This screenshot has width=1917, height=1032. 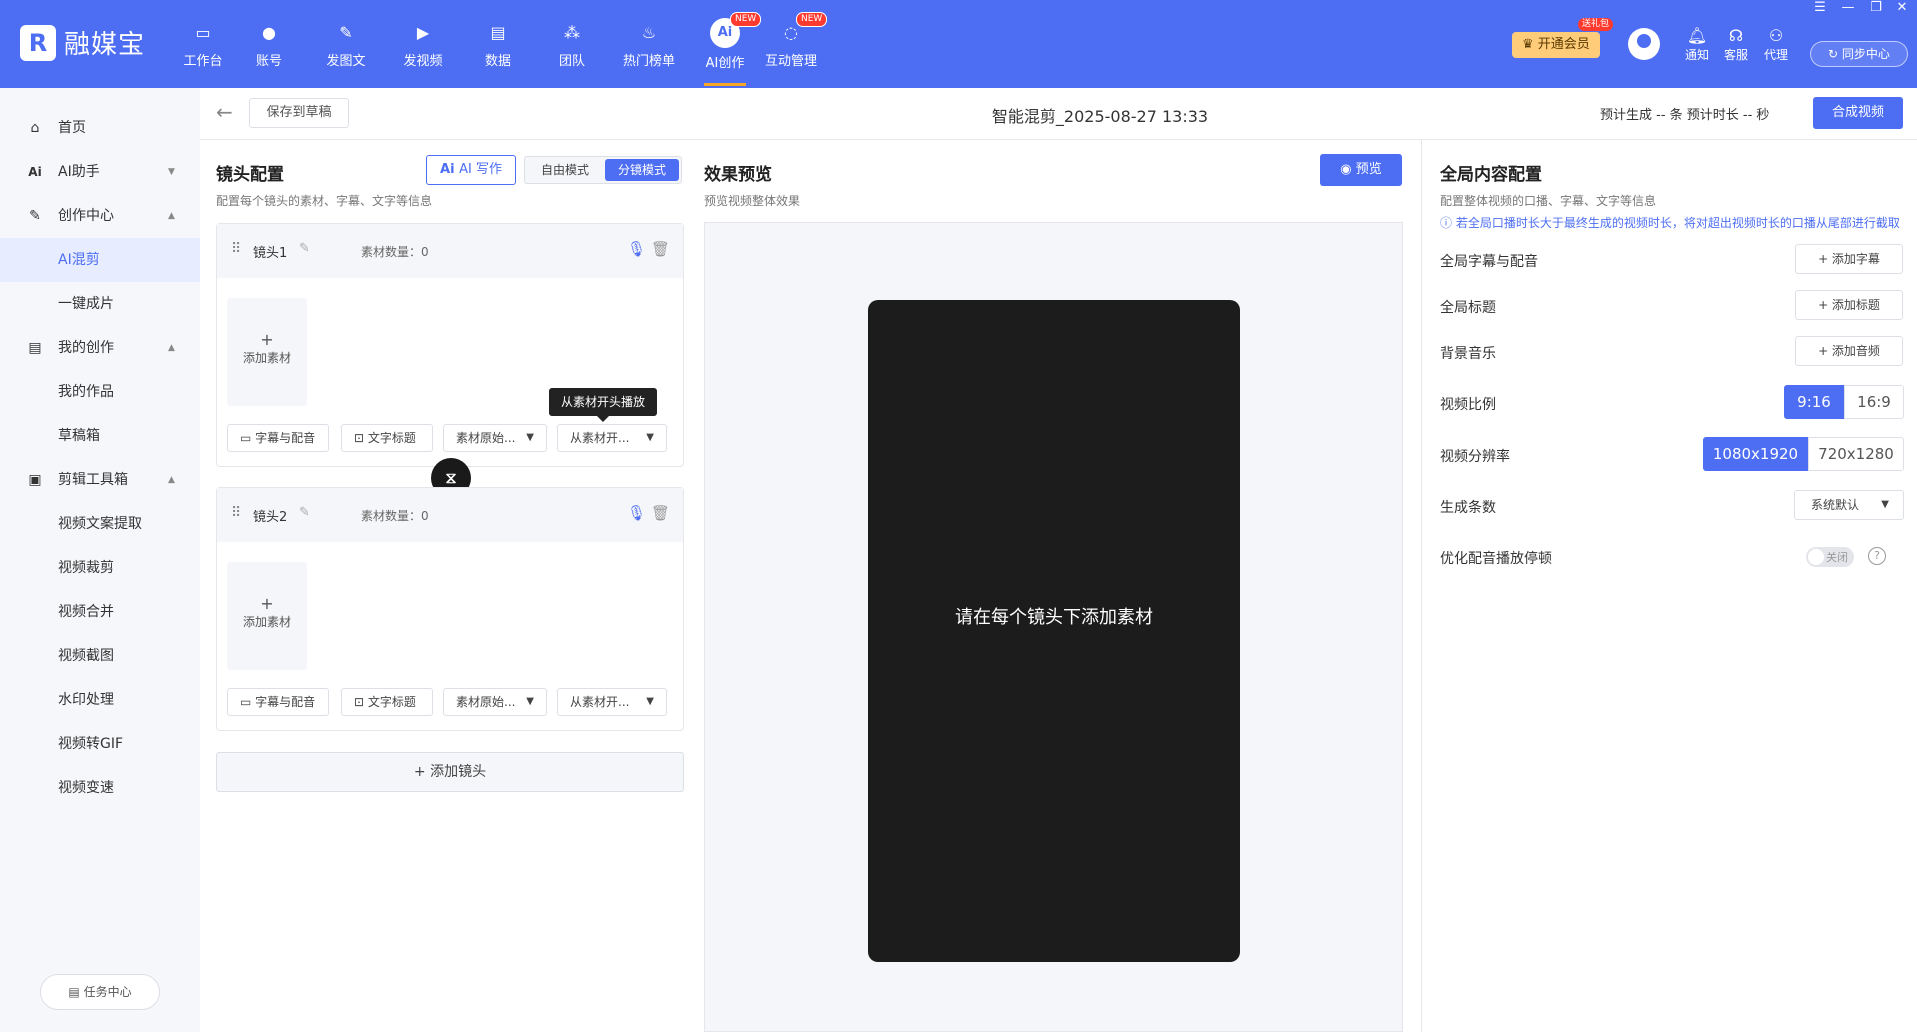 What do you see at coordinates (498, 53) in the screenshot?
I see `nav-data: ▤ 数据` at bounding box center [498, 53].